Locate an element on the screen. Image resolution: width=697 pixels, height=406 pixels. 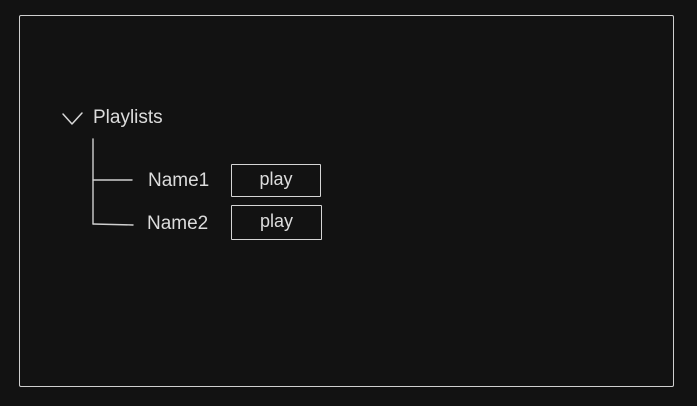
chevron-down-icon is located at coordinates (72, 118).